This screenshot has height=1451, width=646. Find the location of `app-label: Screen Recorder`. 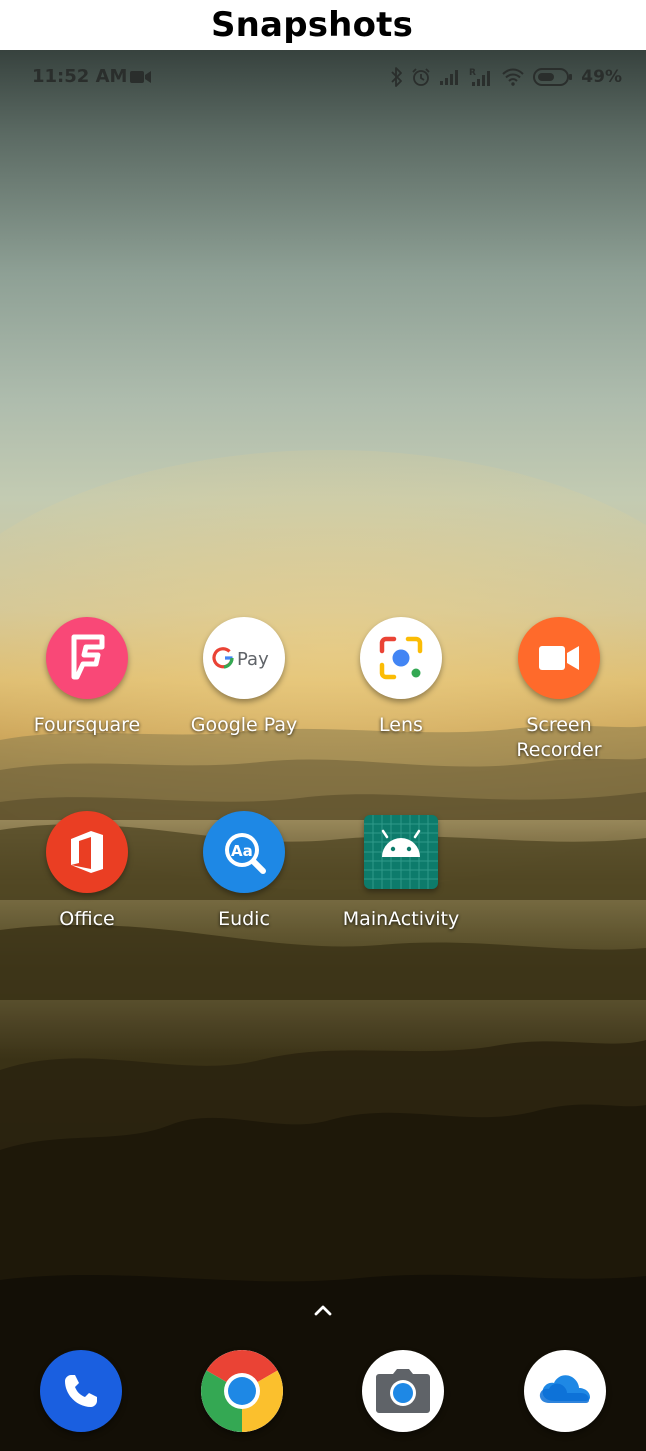

app-label: Screen Recorder is located at coordinates (559, 737).